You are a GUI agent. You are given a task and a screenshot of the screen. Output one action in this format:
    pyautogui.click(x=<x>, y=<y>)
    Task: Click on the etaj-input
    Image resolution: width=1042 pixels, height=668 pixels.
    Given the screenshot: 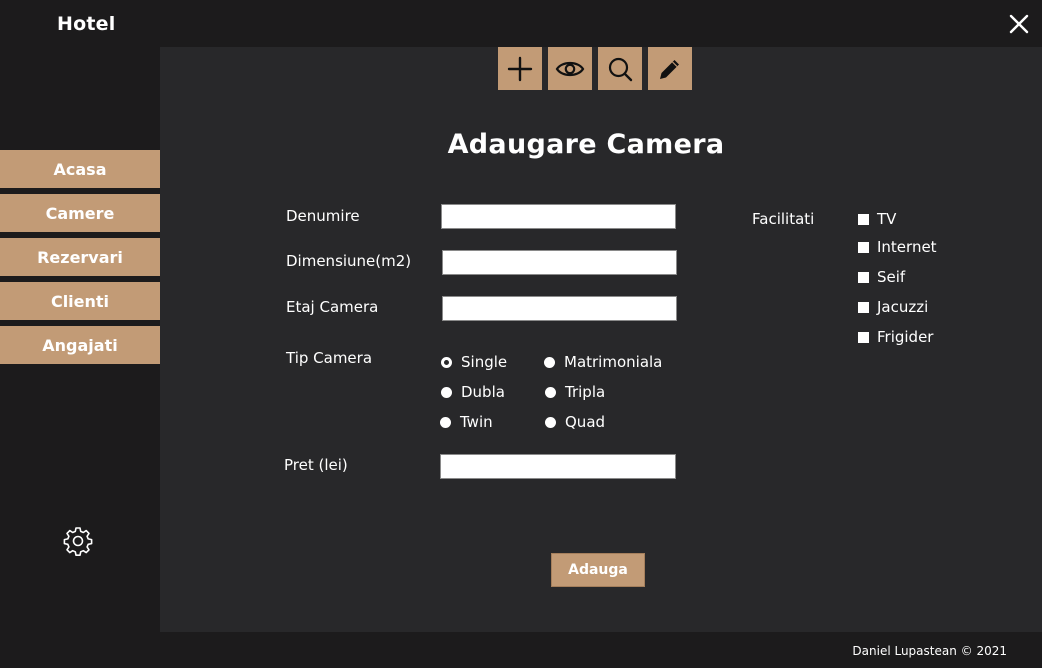 What is the action you would take?
    pyautogui.click(x=559, y=308)
    